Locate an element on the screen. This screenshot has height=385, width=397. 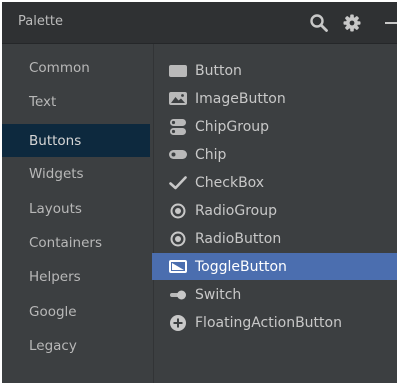
category-label: Helpers is located at coordinates (55, 276).